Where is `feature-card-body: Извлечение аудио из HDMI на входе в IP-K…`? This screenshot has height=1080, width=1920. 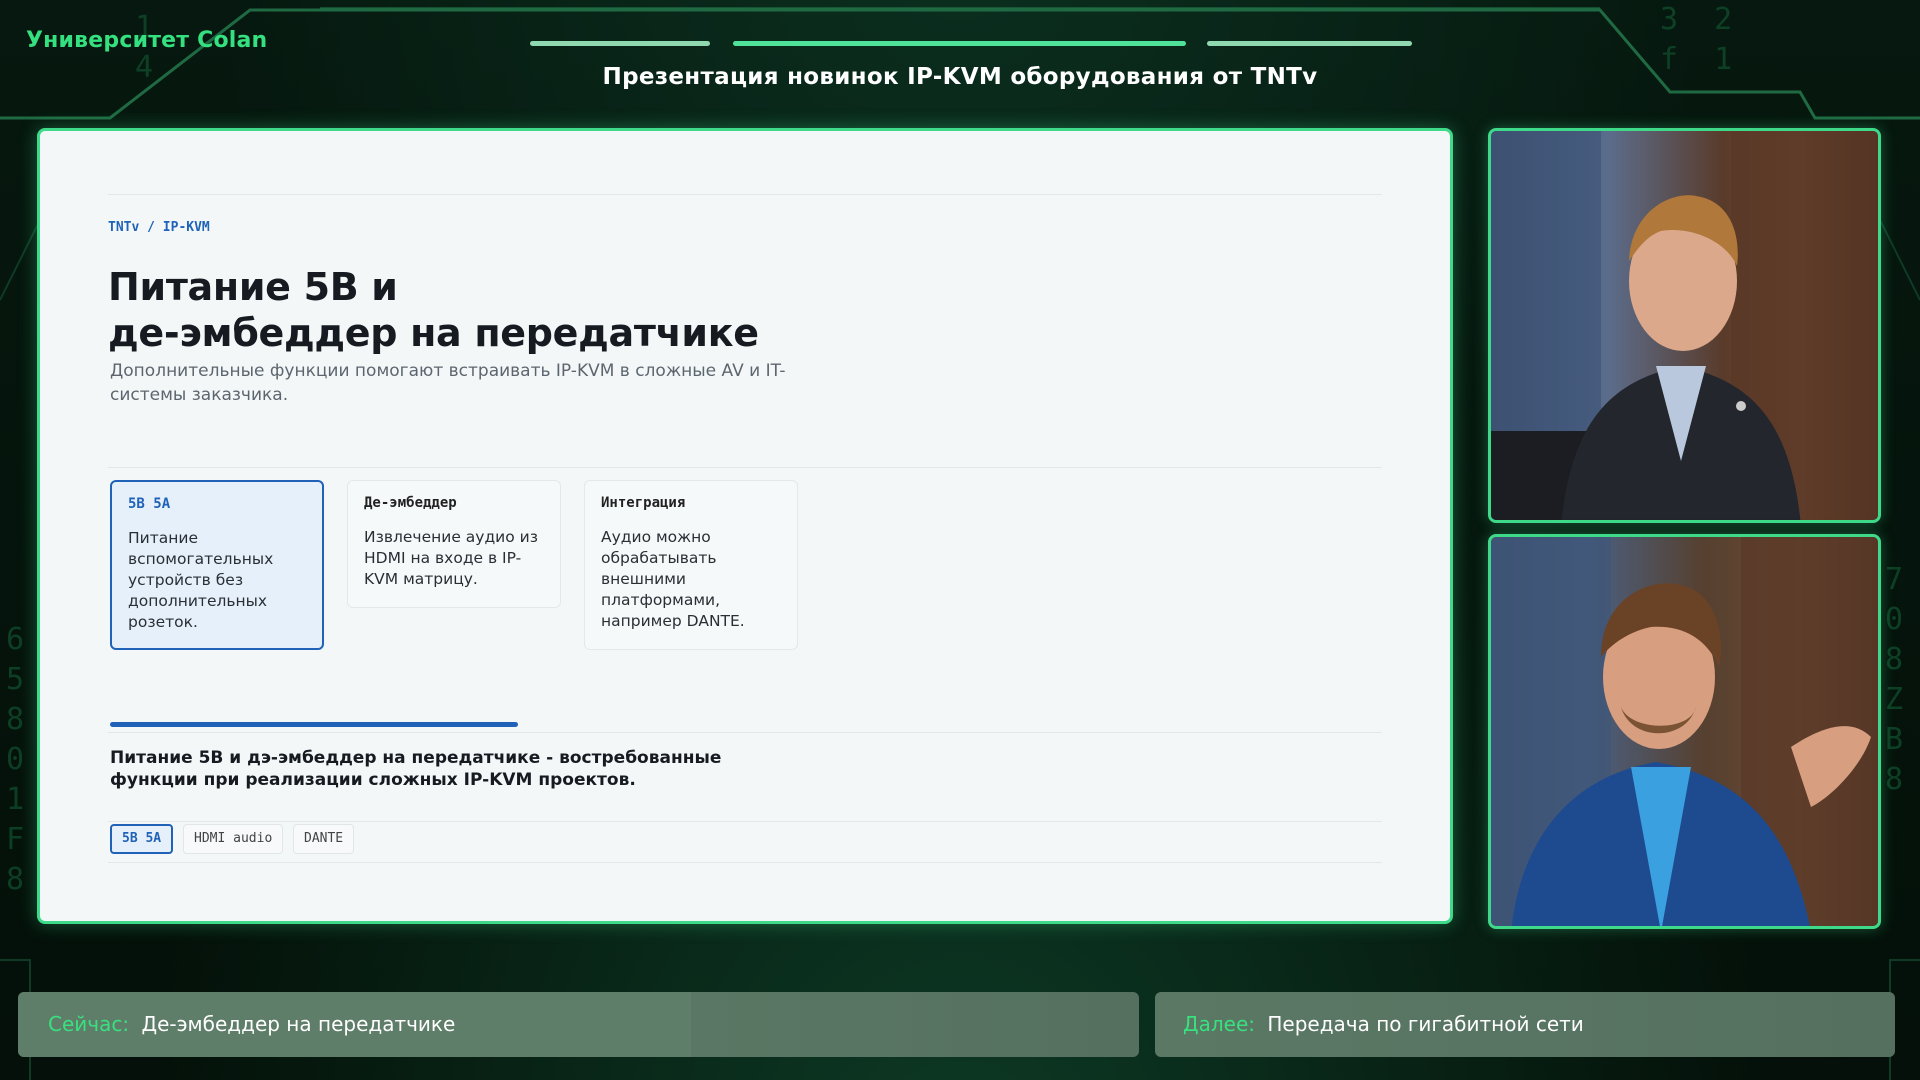 feature-card-body: Извлечение аудио из HDMI на входе в IP-K… is located at coordinates (451, 558).